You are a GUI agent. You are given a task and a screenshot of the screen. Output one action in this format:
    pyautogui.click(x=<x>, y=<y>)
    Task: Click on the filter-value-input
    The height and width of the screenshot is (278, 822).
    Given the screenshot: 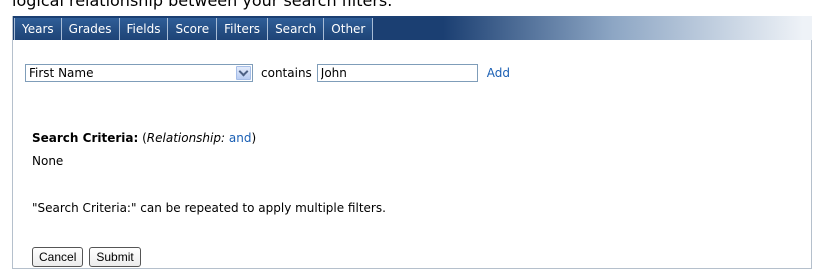 What is the action you would take?
    pyautogui.click(x=397, y=73)
    